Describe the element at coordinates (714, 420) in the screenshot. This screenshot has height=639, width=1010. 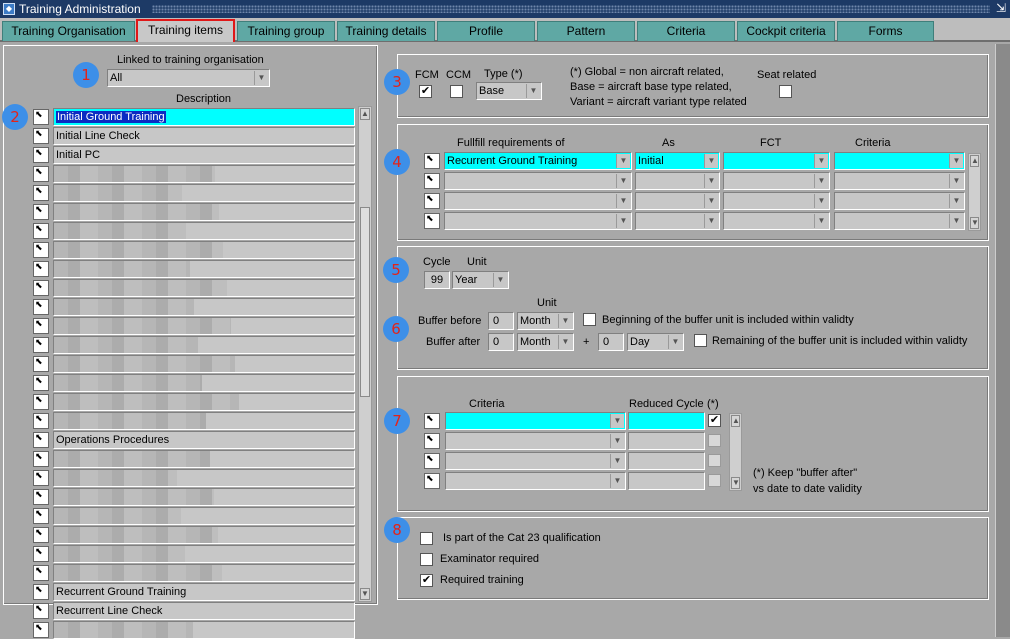
I see `keep-buffer-checkbox: ✔` at that location.